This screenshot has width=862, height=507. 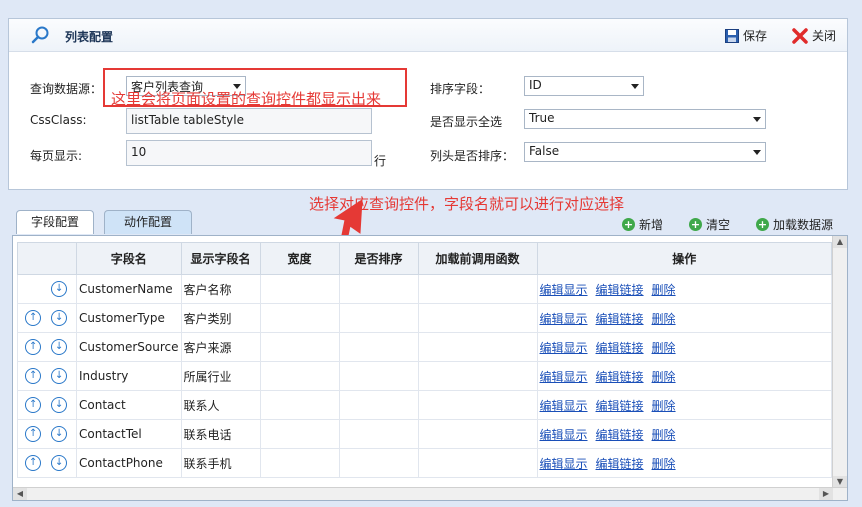 I want to click on display-name-cell: 联系电话, so click(x=220, y=434).